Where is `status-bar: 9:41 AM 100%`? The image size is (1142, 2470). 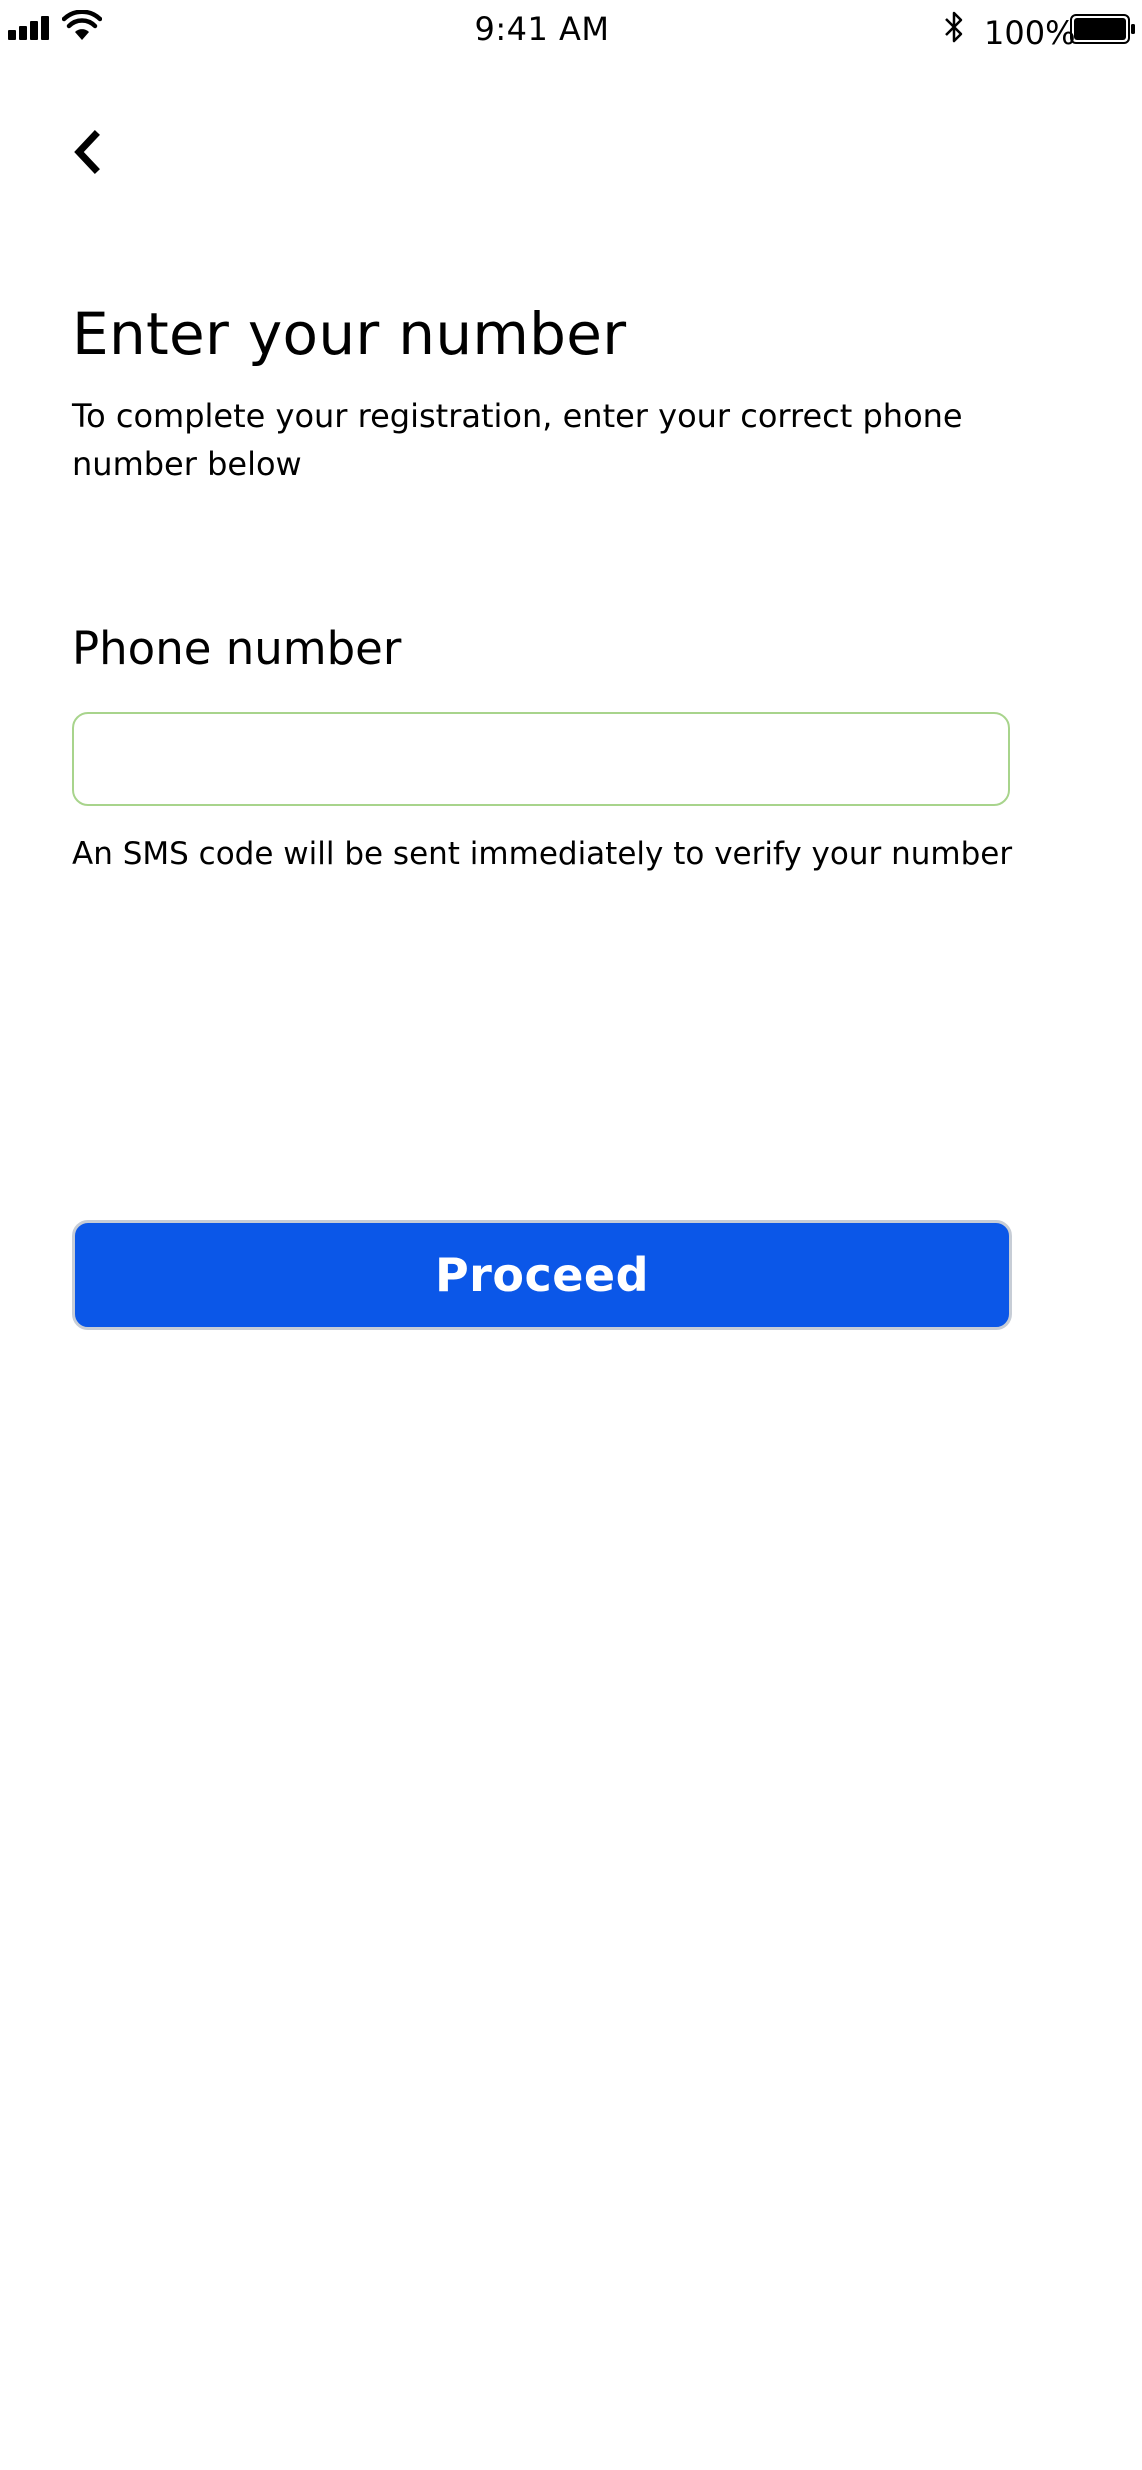
status-bar: 9:41 AM 100% is located at coordinates (571, 30).